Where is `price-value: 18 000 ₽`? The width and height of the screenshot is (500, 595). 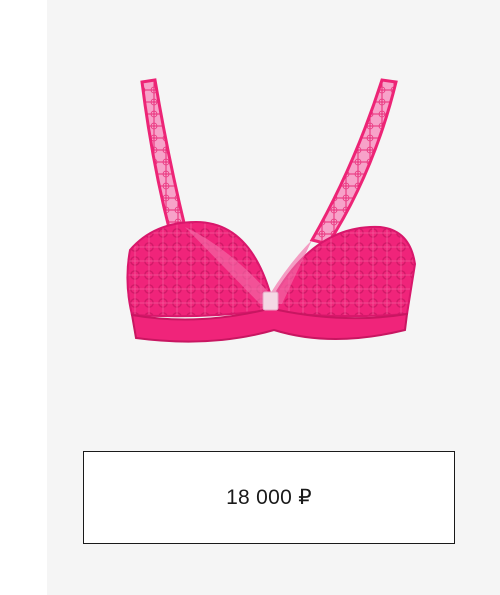 price-value: 18 000 ₽ is located at coordinates (269, 497).